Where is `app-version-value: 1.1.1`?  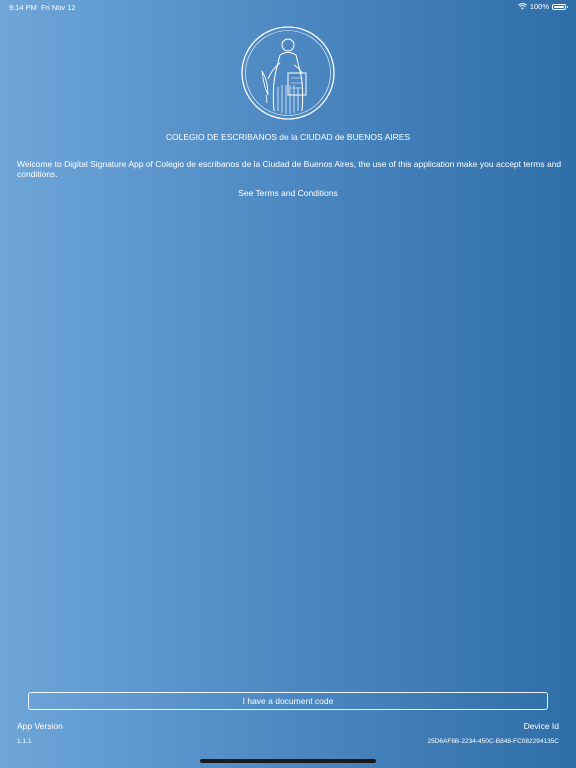 app-version-value: 1.1.1 is located at coordinates (24, 741).